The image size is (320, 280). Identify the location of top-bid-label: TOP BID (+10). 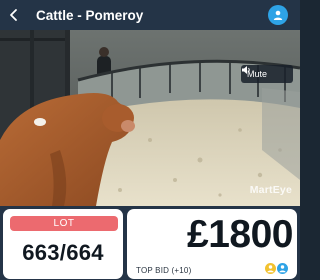
(164, 270).